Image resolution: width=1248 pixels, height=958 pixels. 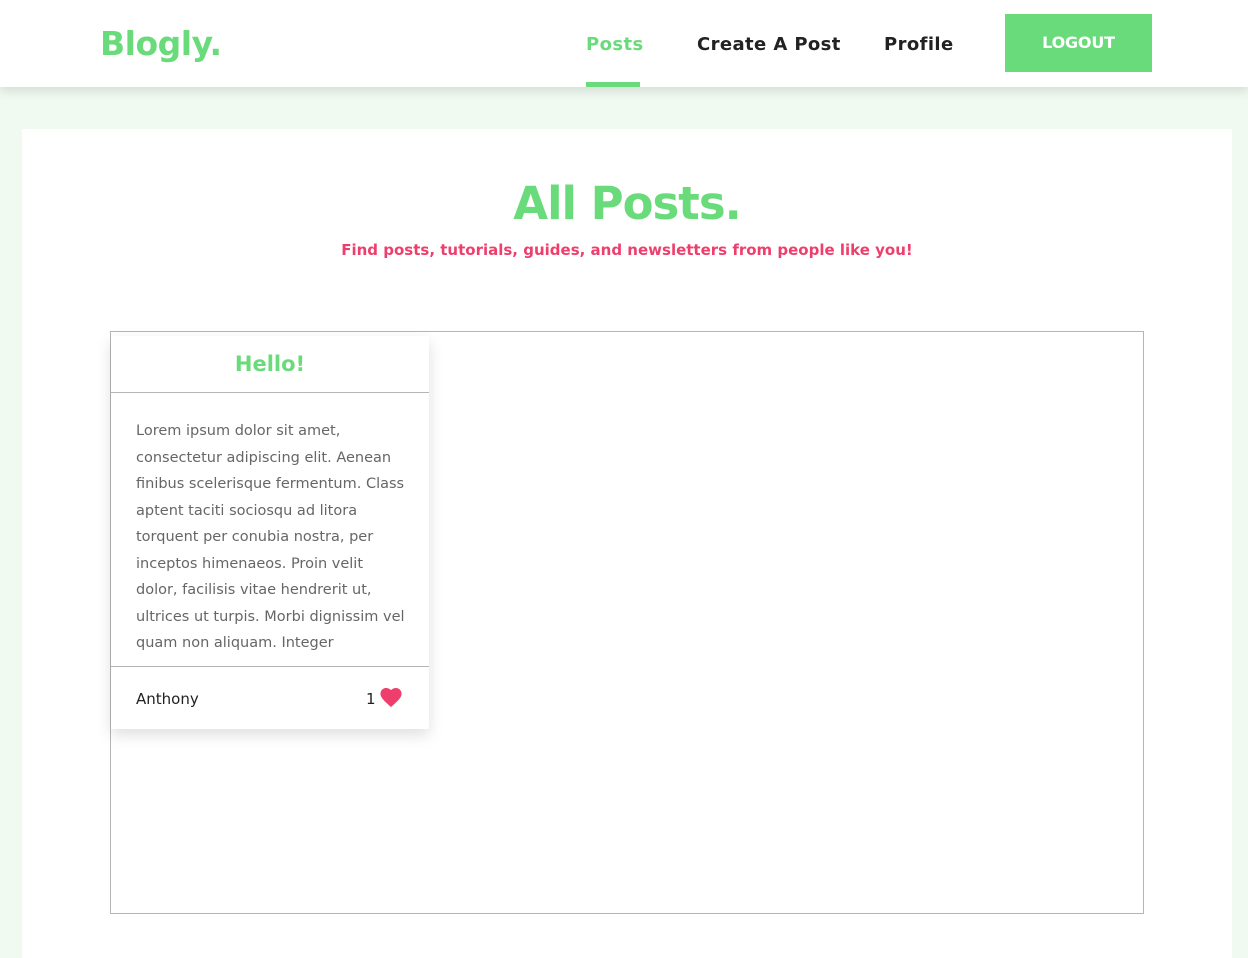 What do you see at coordinates (769, 44) in the screenshot?
I see `nav-create-post-link: Create A Post` at bounding box center [769, 44].